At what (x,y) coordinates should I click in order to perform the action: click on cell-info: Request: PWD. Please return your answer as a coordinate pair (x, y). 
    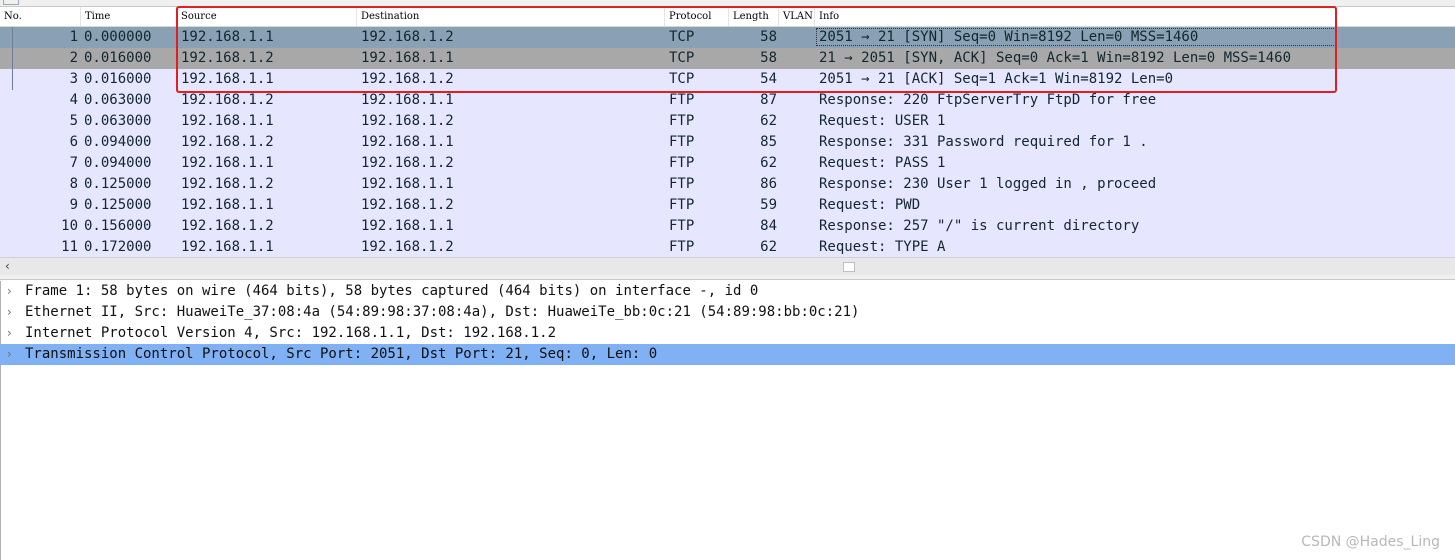
    Looking at the image, I should click on (870, 205).